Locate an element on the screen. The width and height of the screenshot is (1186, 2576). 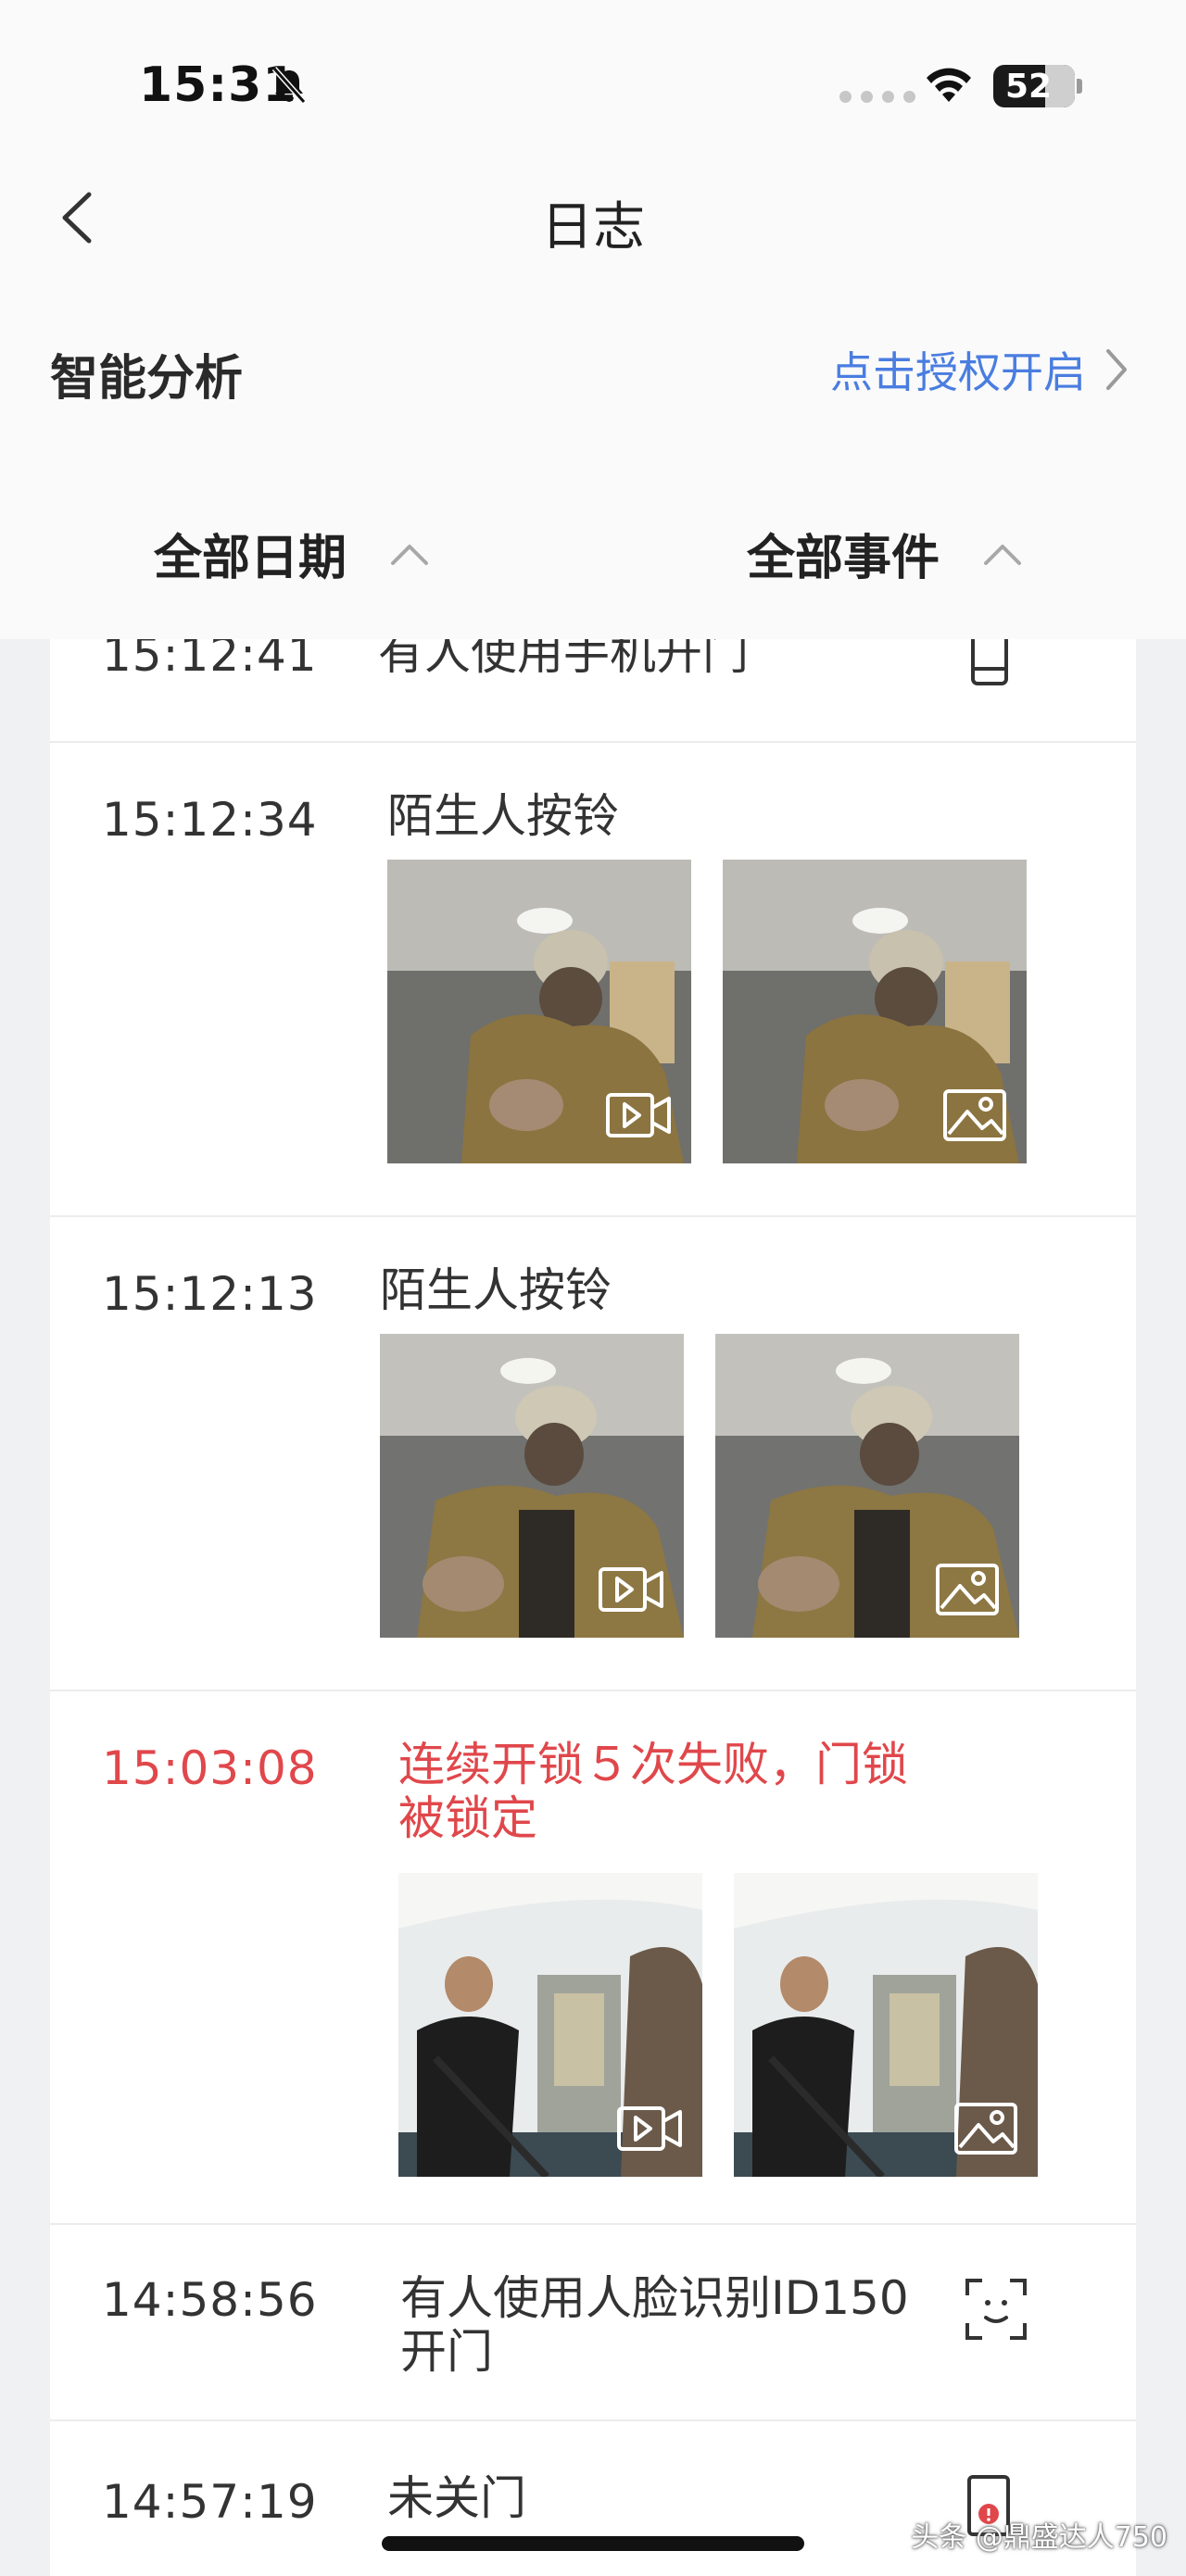
event-filter-label: 全部事件 is located at coordinates (843, 558).